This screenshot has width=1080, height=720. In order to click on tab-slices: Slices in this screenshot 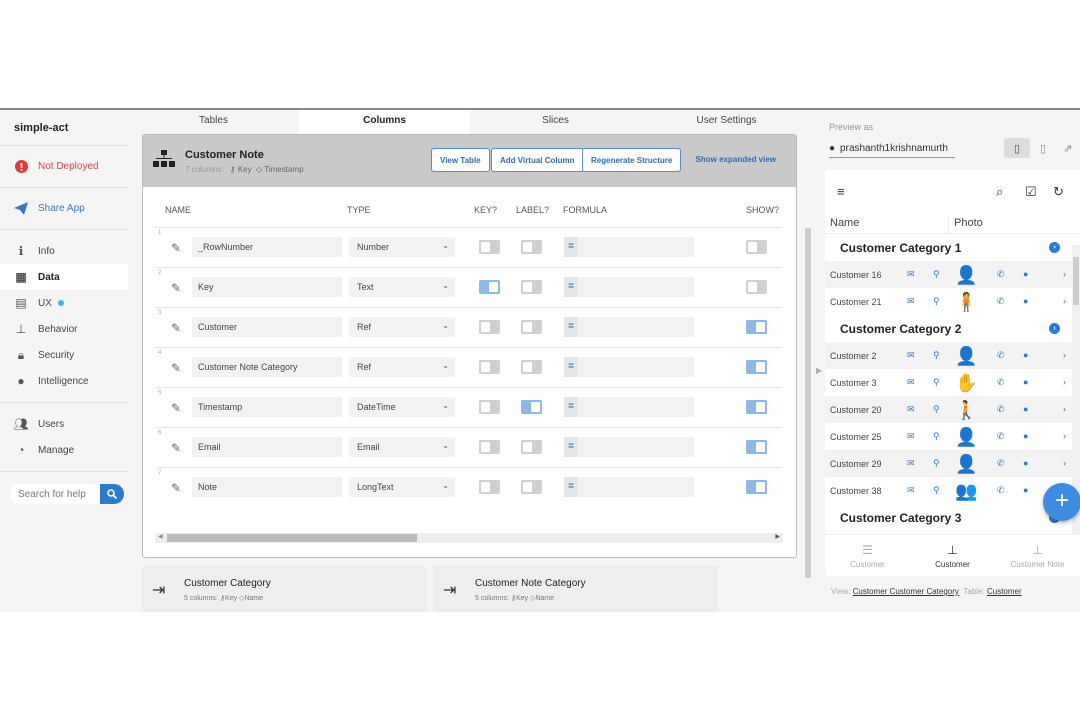, I will do `click(555, 122)`.